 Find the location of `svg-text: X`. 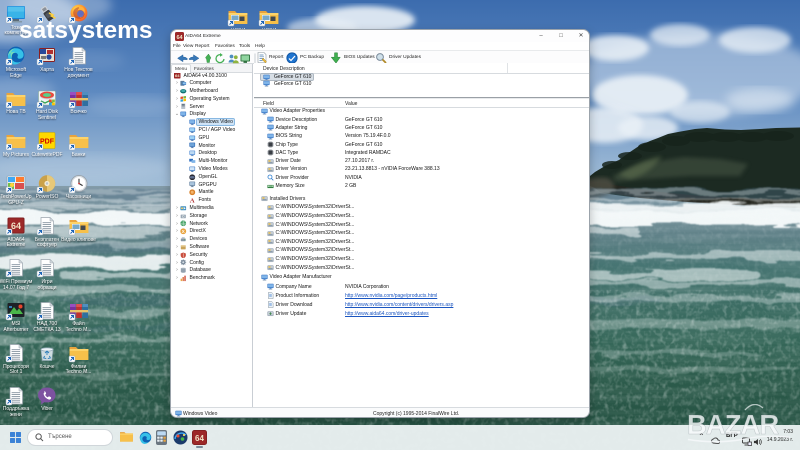

svg-text: X is located at coordinates (183, 231).